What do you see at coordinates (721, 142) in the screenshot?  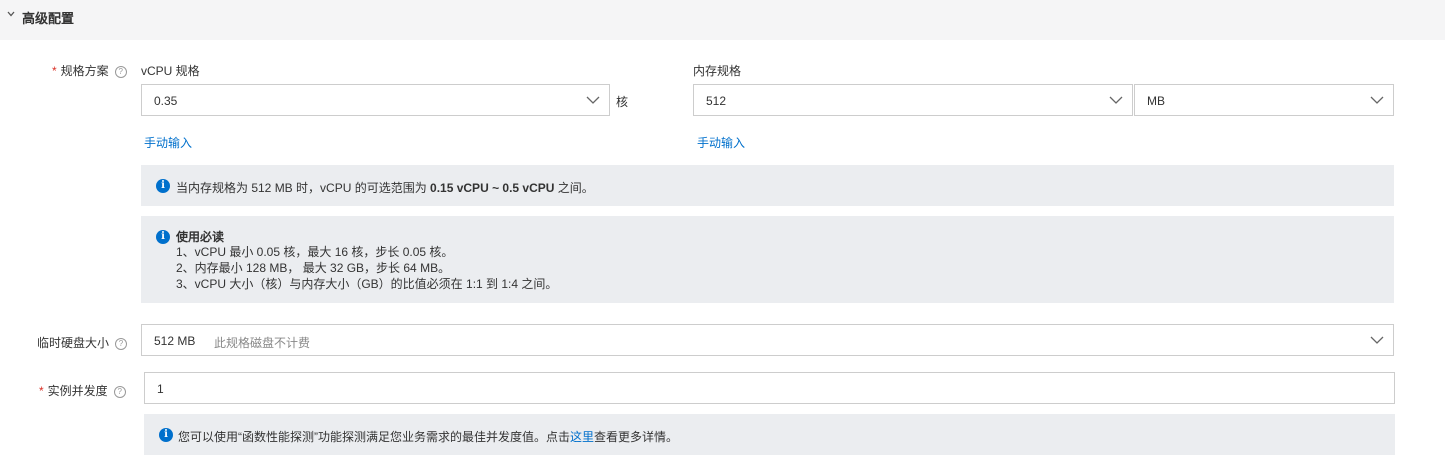 I see `memory-manual-input-link: 手动输入` at bounding box center [721, 142].